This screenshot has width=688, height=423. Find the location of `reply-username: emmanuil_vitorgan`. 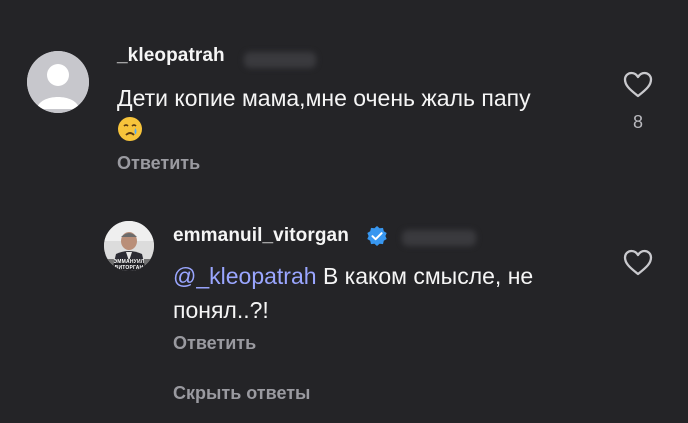

reply-username: emmanuil_vitorgan is located at coordinates (261, 236).